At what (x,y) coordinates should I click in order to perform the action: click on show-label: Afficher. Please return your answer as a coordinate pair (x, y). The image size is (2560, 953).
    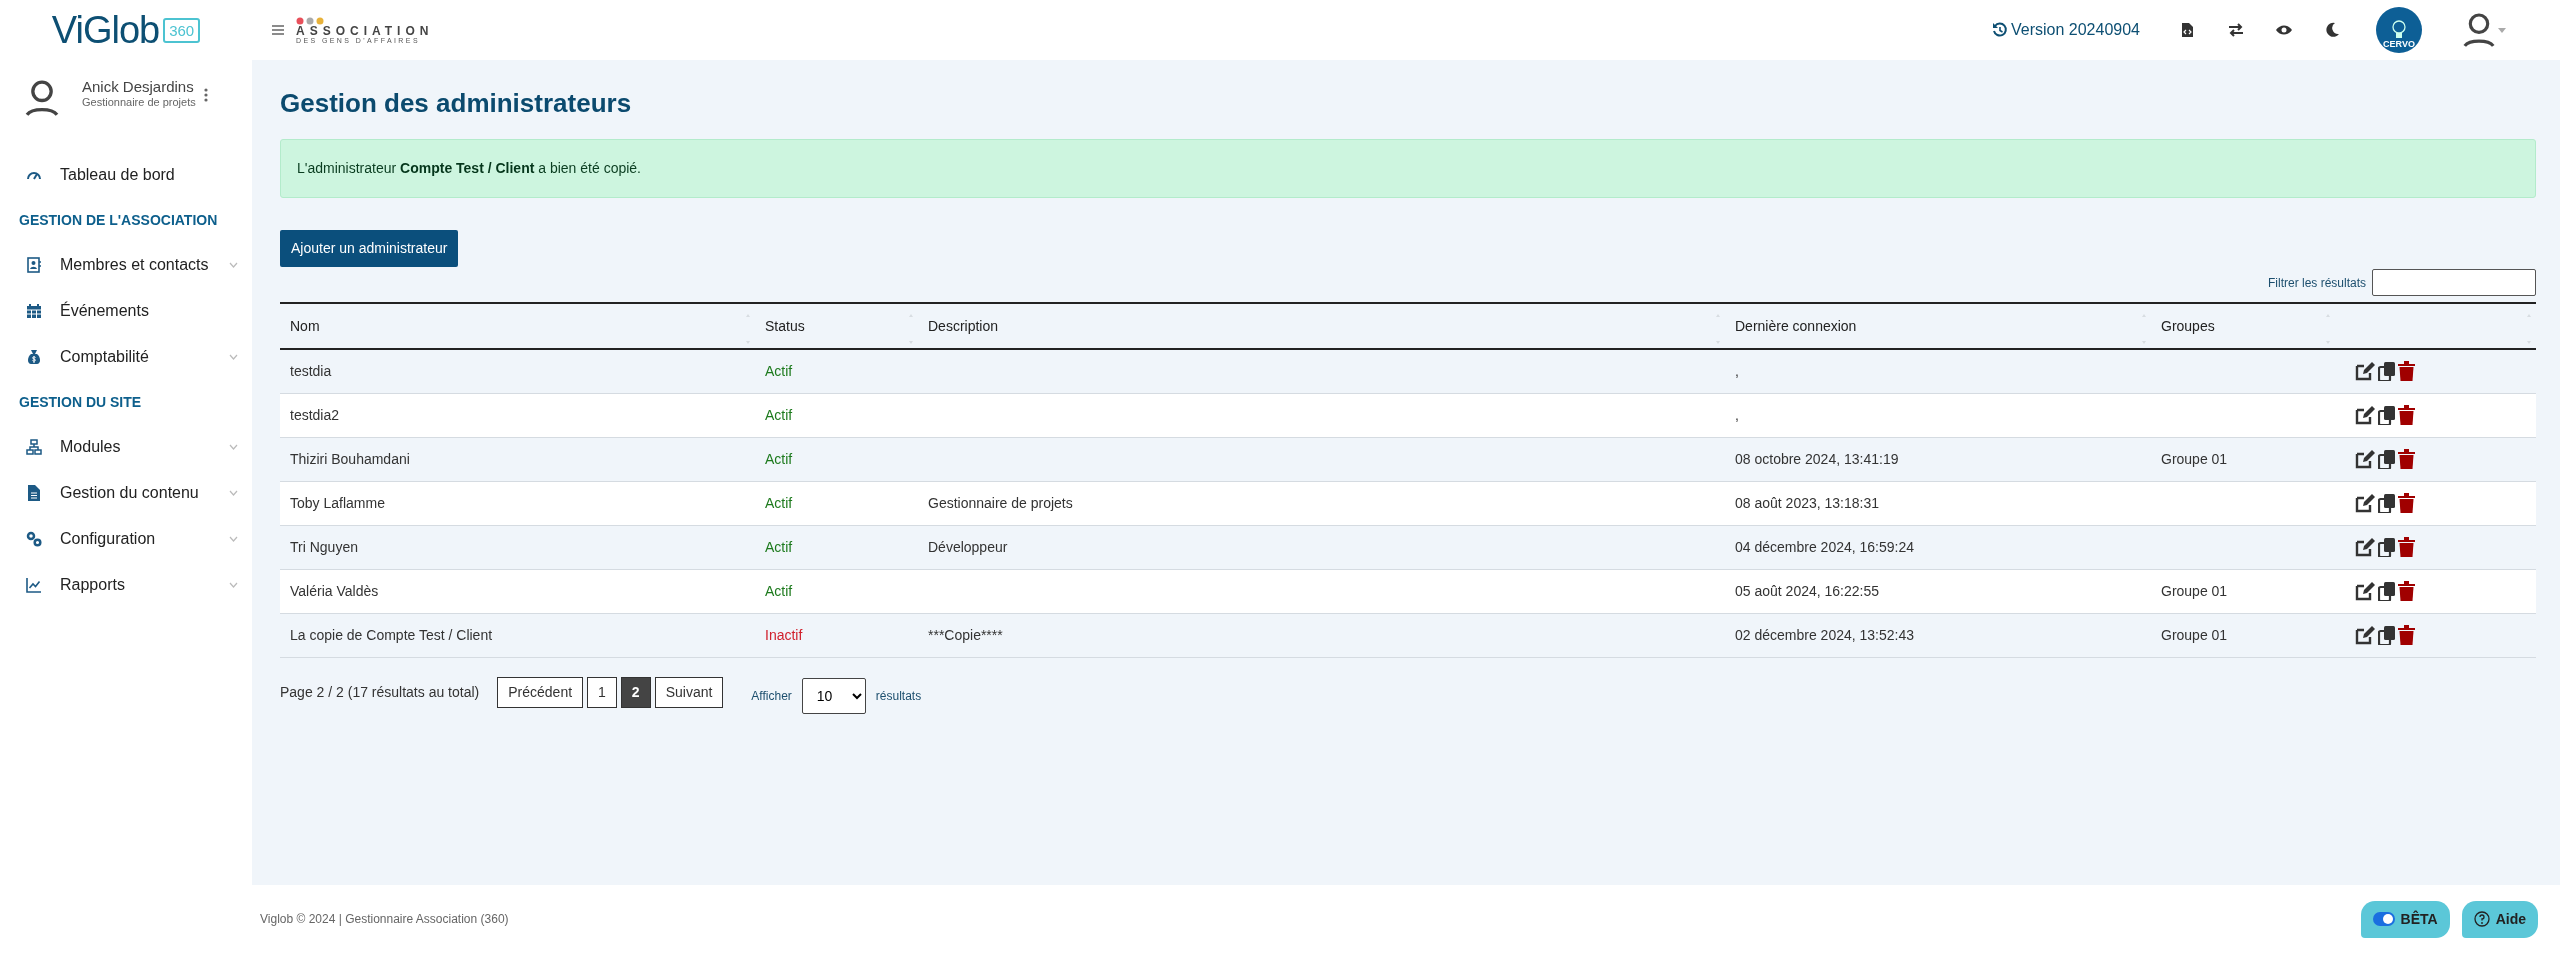
    Looking at the image, I should click on (771, 696).